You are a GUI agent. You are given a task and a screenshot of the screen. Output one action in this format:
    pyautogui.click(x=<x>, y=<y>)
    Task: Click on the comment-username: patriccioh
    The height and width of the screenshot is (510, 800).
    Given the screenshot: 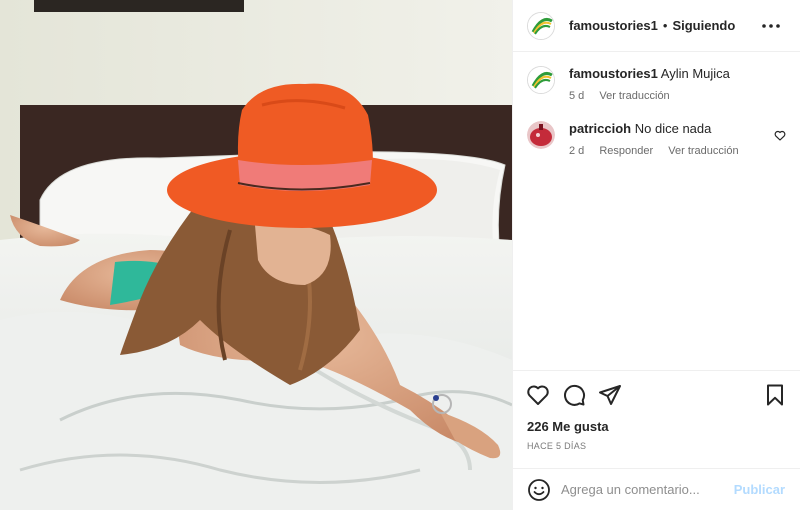 What is the action you would take?
    pyautogui.click(x=600, y=128)
    